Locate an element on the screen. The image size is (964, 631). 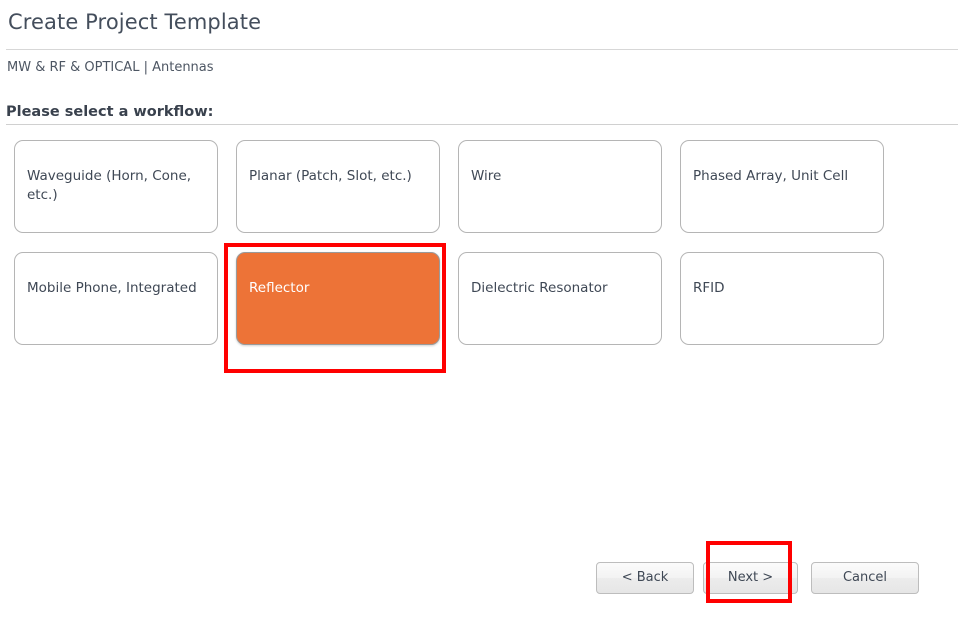
dialog-footer: < Back Next > Cancel is located at coordinates (482, 579).